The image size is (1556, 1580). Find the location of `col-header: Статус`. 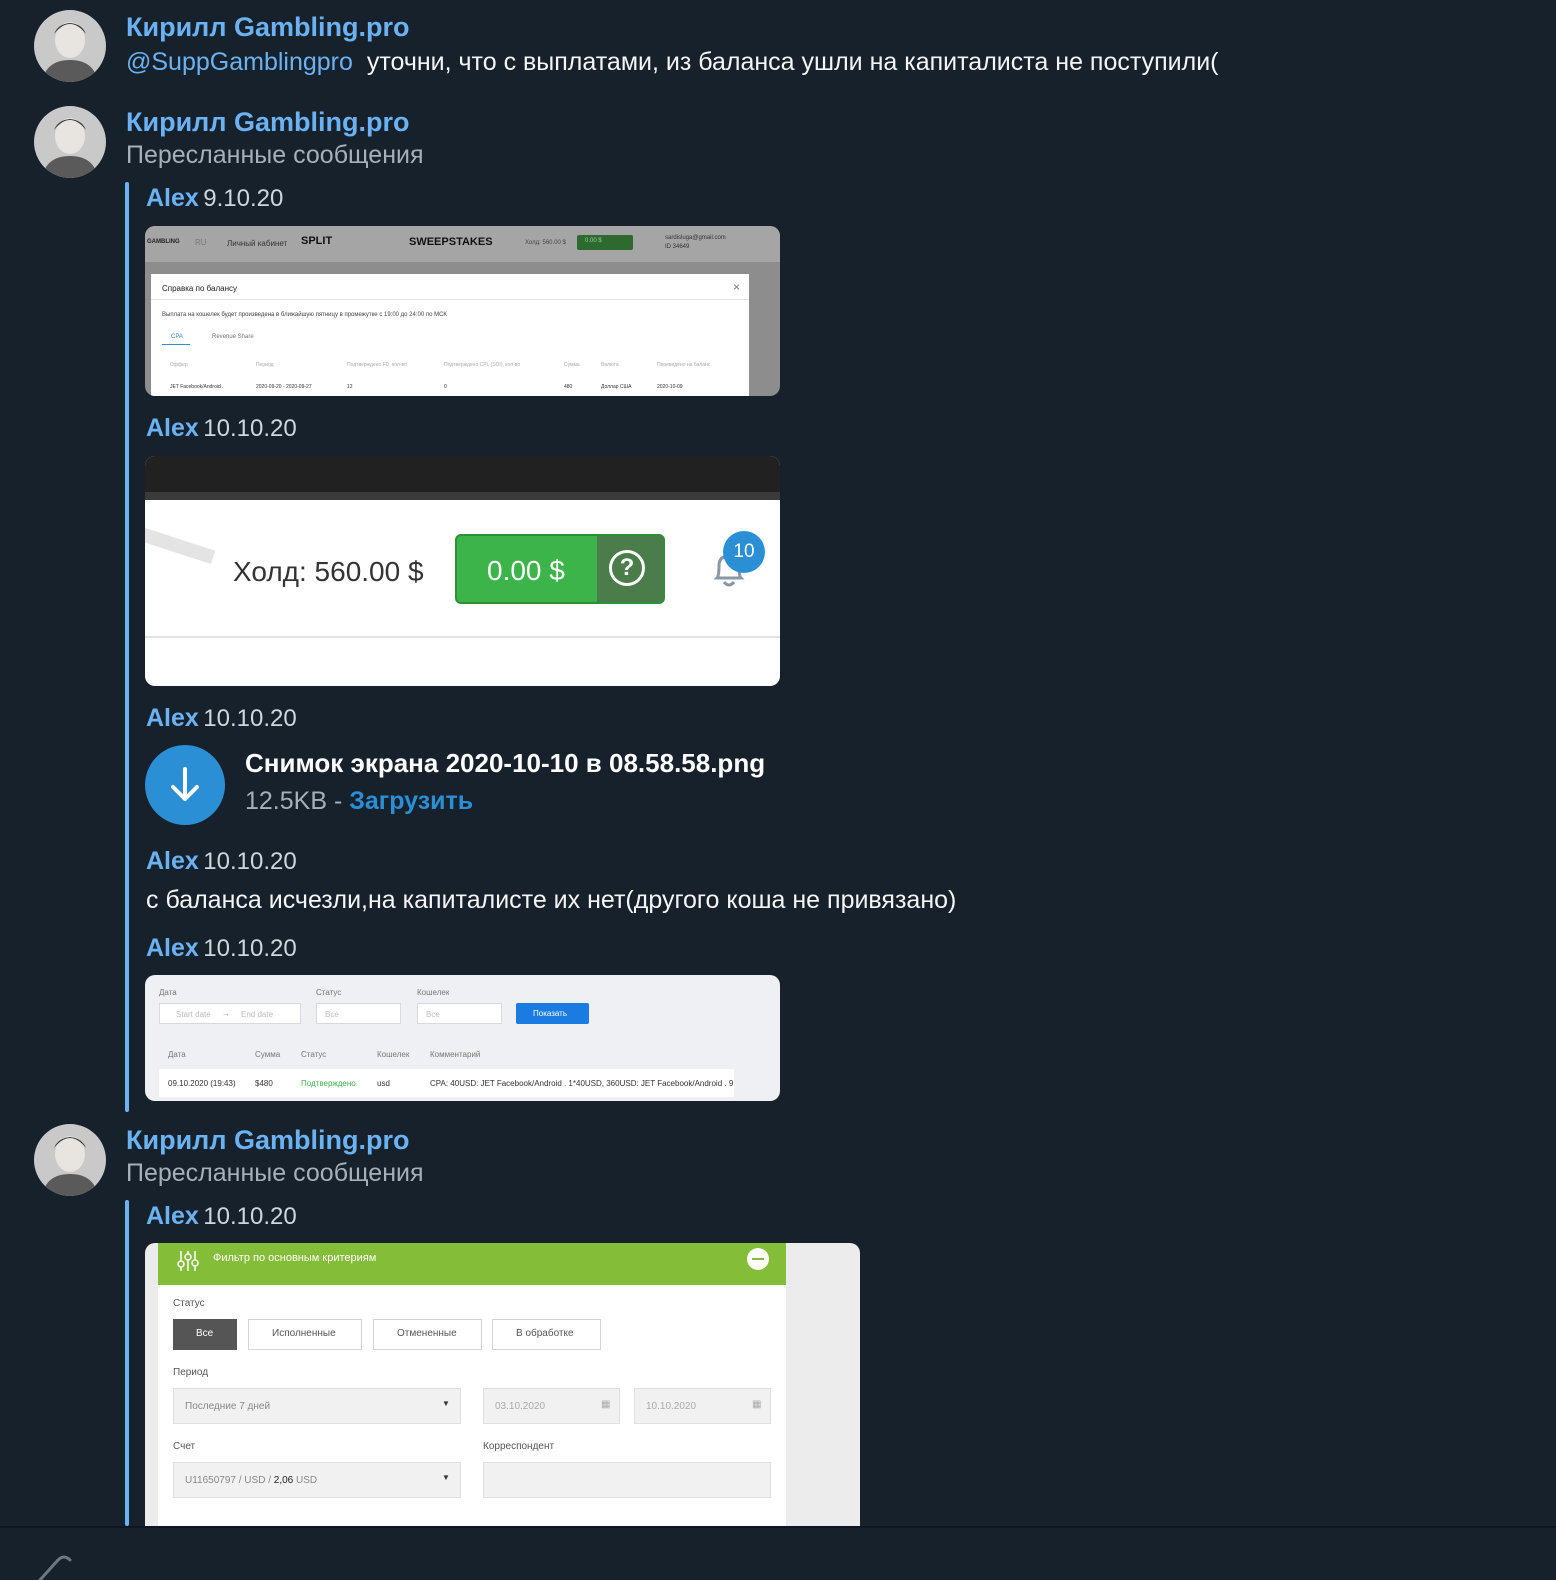

col-header: Статус is located at coordinates (314, 1054).